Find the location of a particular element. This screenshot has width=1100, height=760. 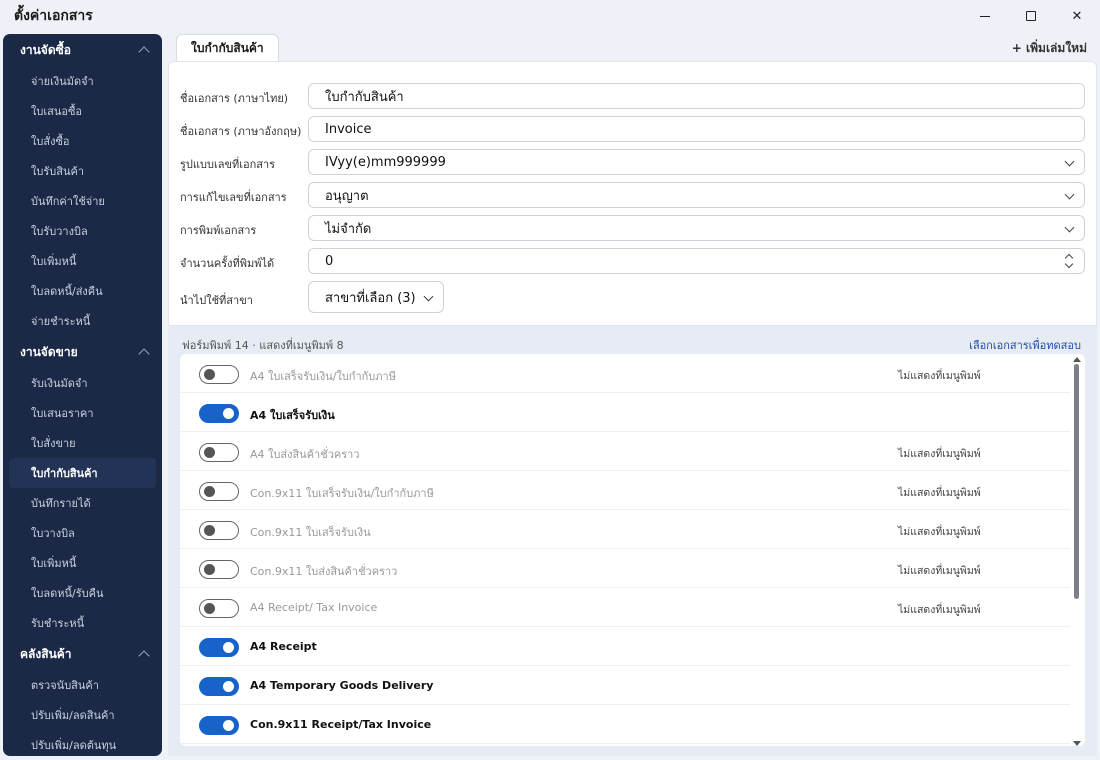

sidebar-item: บันทึกค่าใช้จ่าย is located at coordinates (82, 201).